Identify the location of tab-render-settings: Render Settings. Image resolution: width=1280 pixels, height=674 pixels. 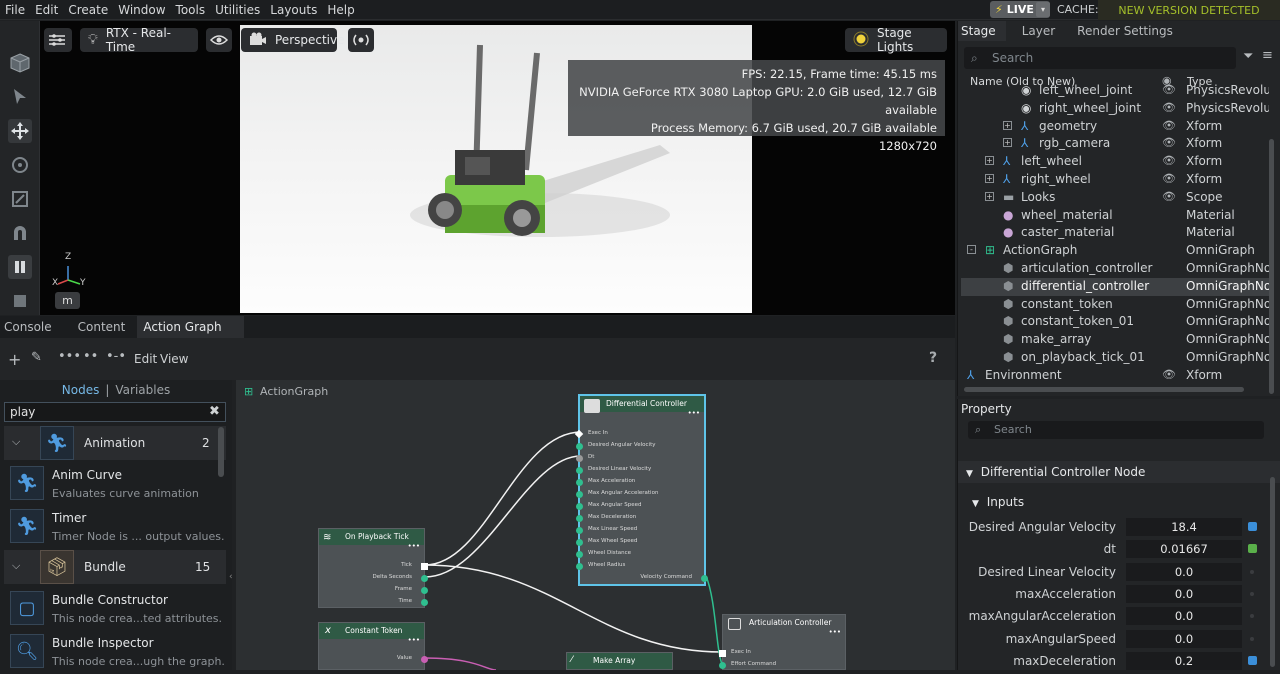
(1124, 31).